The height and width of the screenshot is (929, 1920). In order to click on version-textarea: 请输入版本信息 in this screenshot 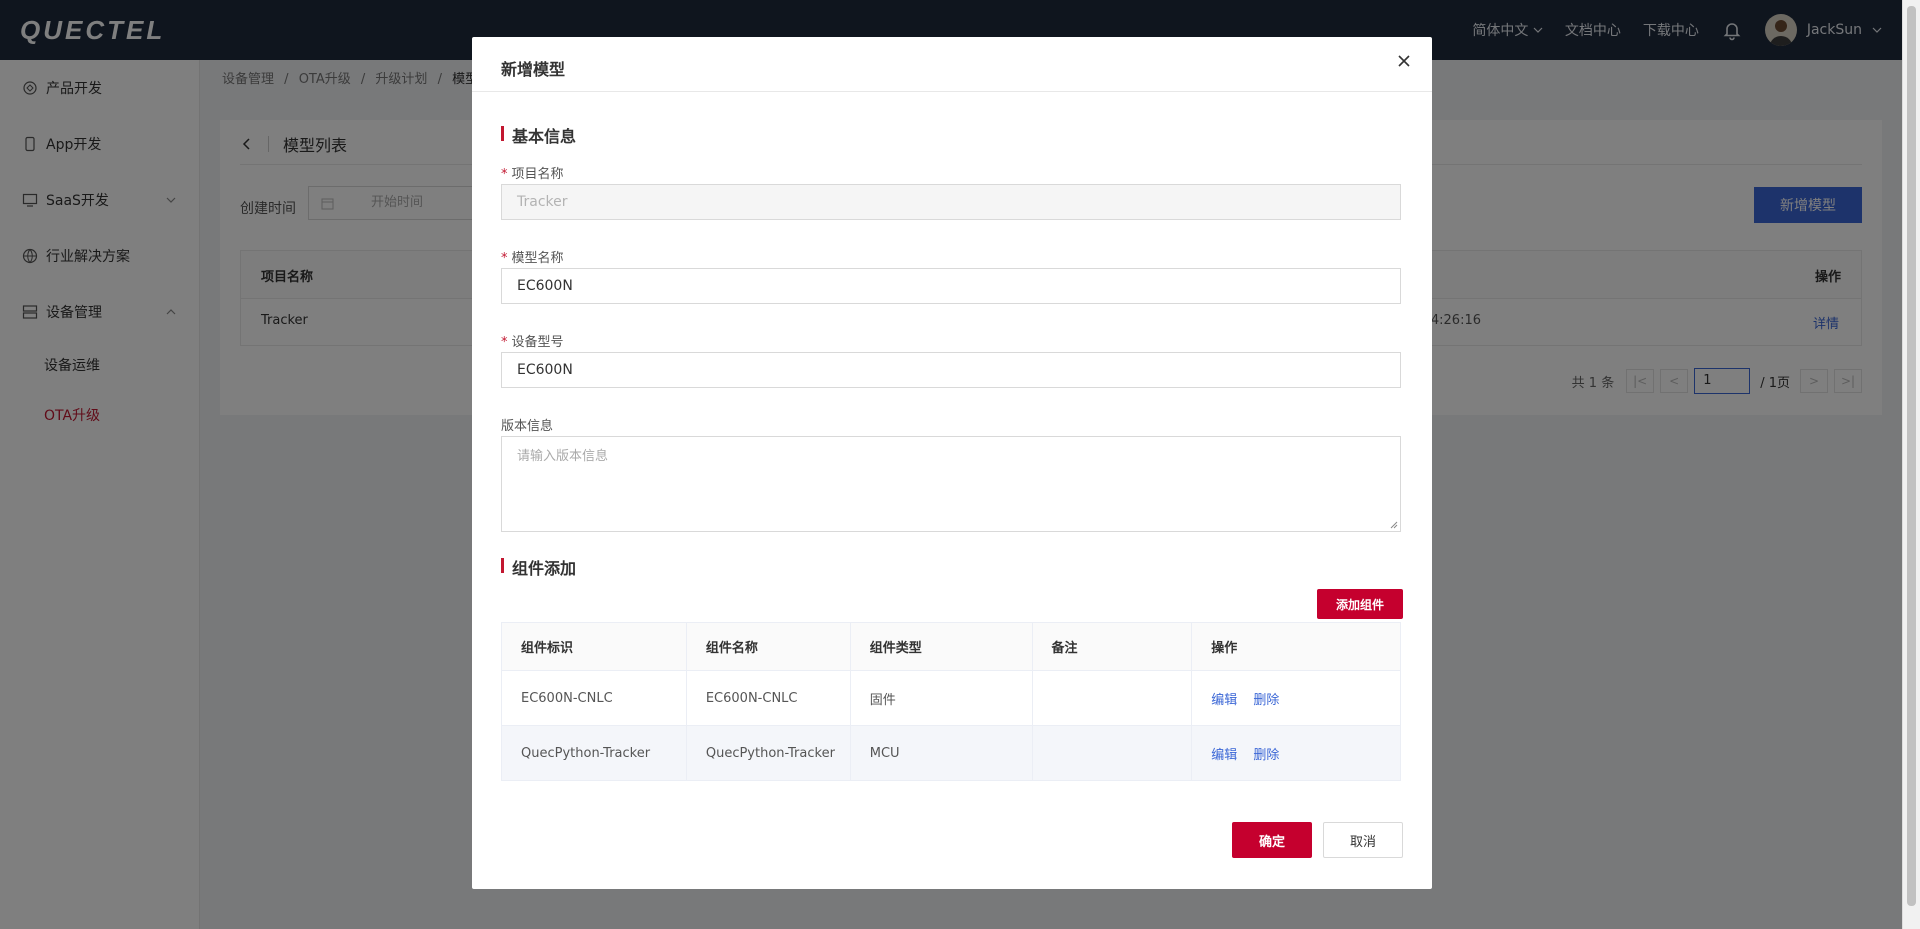, I will do `click(951, 484)`.